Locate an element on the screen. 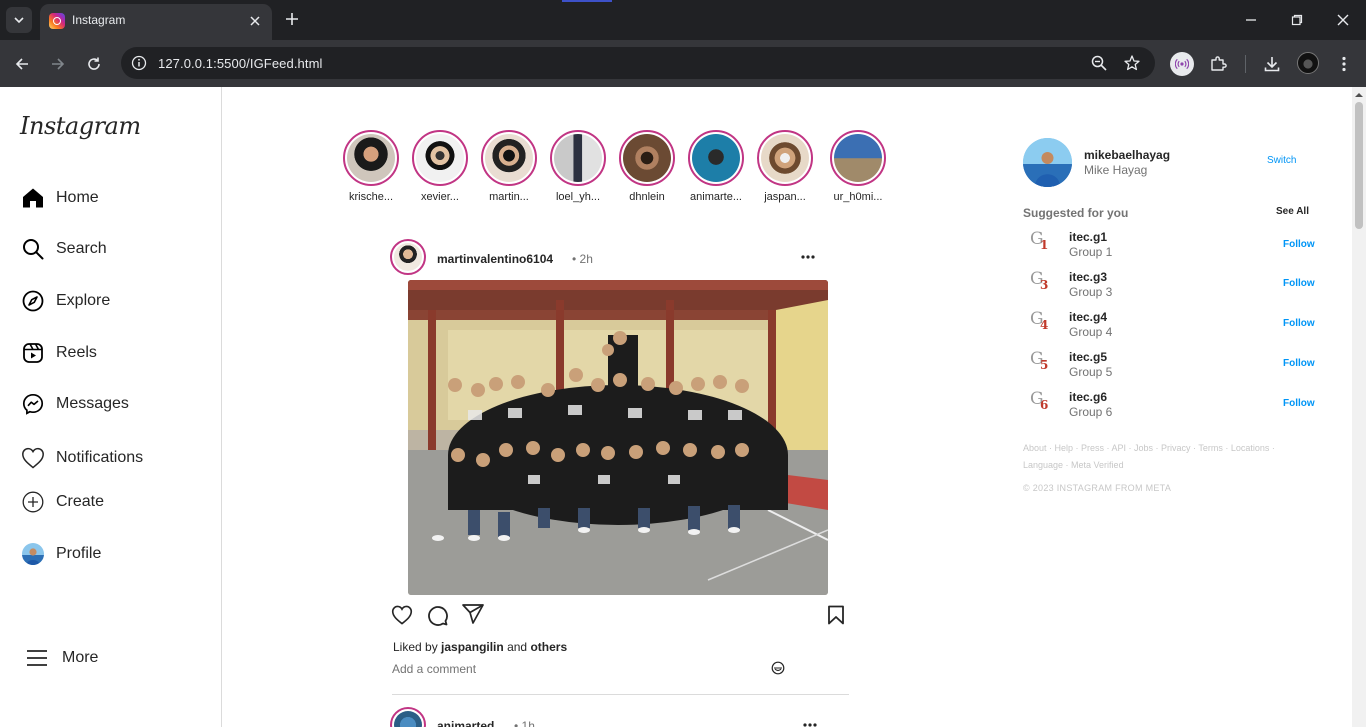 This screenshot has width=1366, height=727. tab-search-button is located at coordinates (19, 20).